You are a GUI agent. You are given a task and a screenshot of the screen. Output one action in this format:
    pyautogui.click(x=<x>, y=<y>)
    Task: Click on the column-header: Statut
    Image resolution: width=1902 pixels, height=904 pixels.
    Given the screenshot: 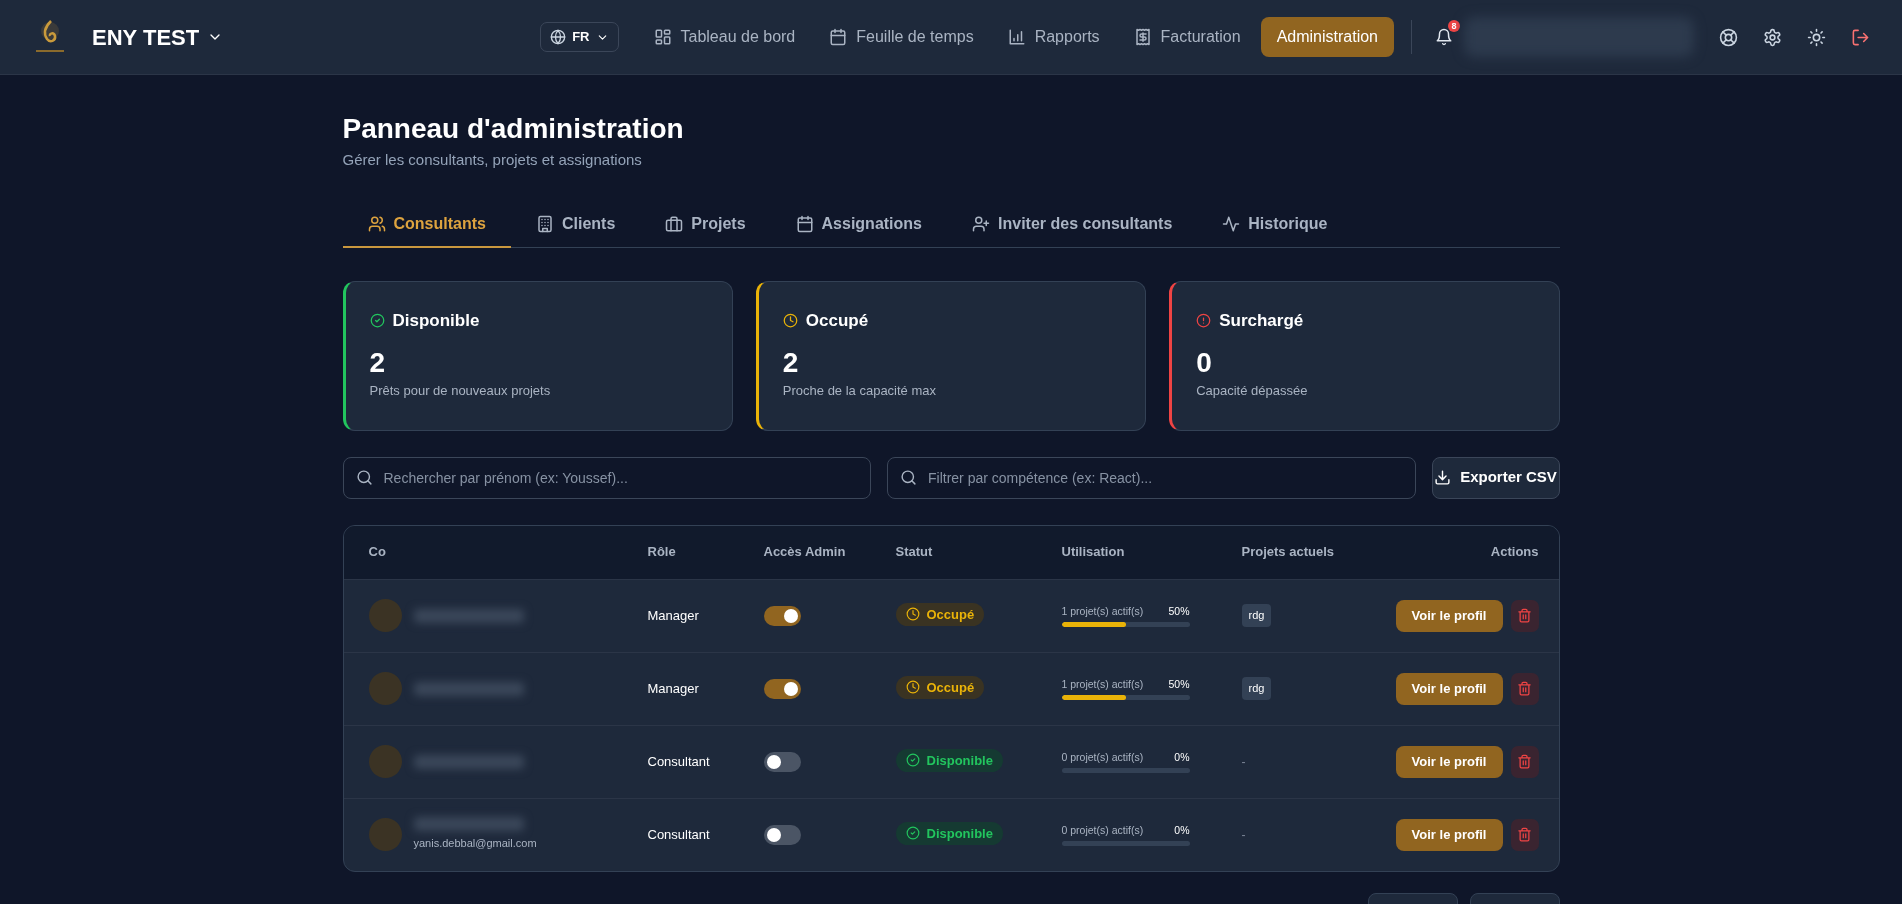 What is the action you would take?
    pyautogui.click(x=914, y=552)
    